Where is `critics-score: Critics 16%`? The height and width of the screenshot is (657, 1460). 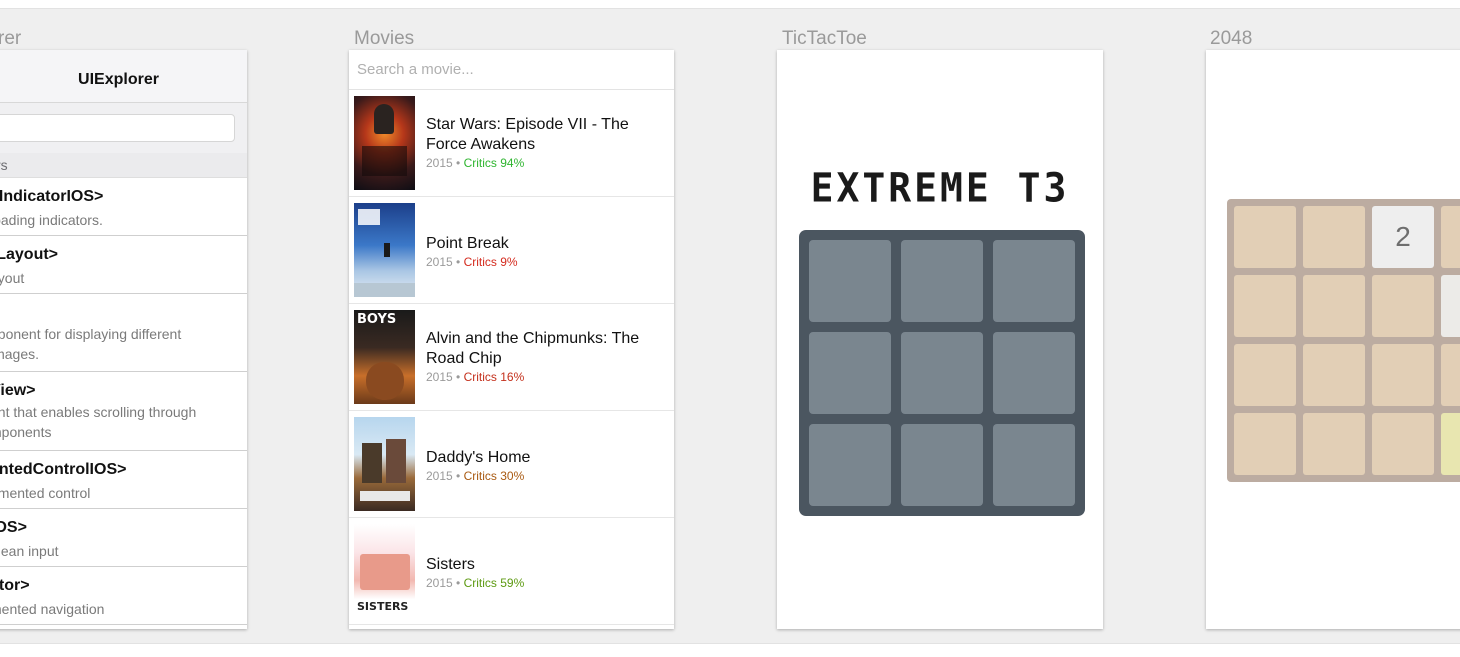 critics-score: Critics 16% is located at coordinates (494, 377).